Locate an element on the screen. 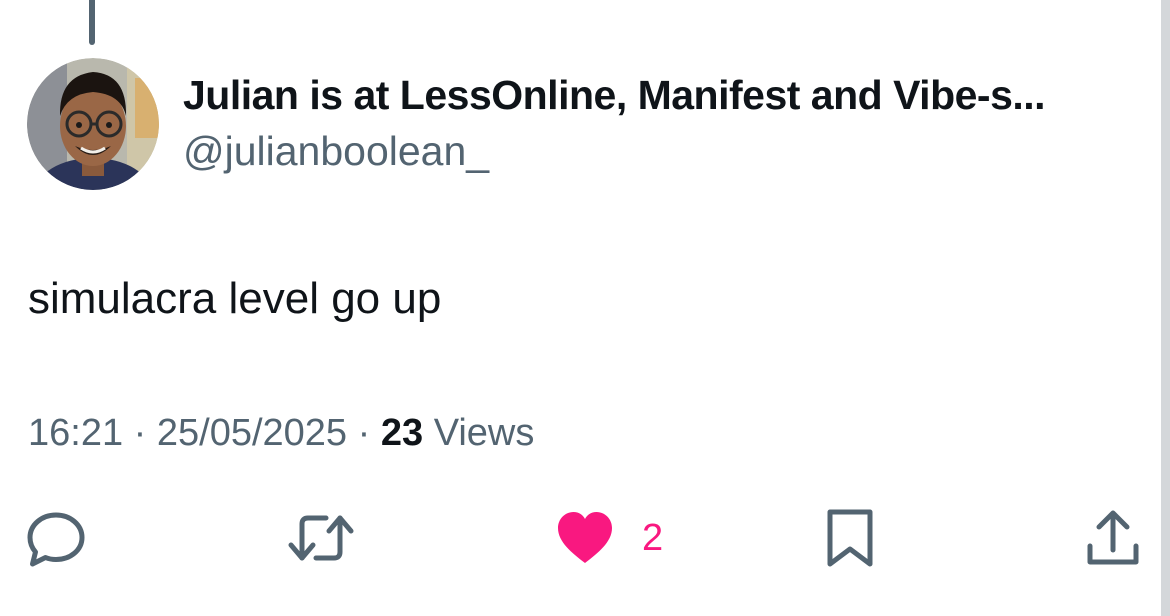 The height and width of the screenshot is (616, 1170). tweet-date: 25/05/2025 is located at coordinates (252, 433).